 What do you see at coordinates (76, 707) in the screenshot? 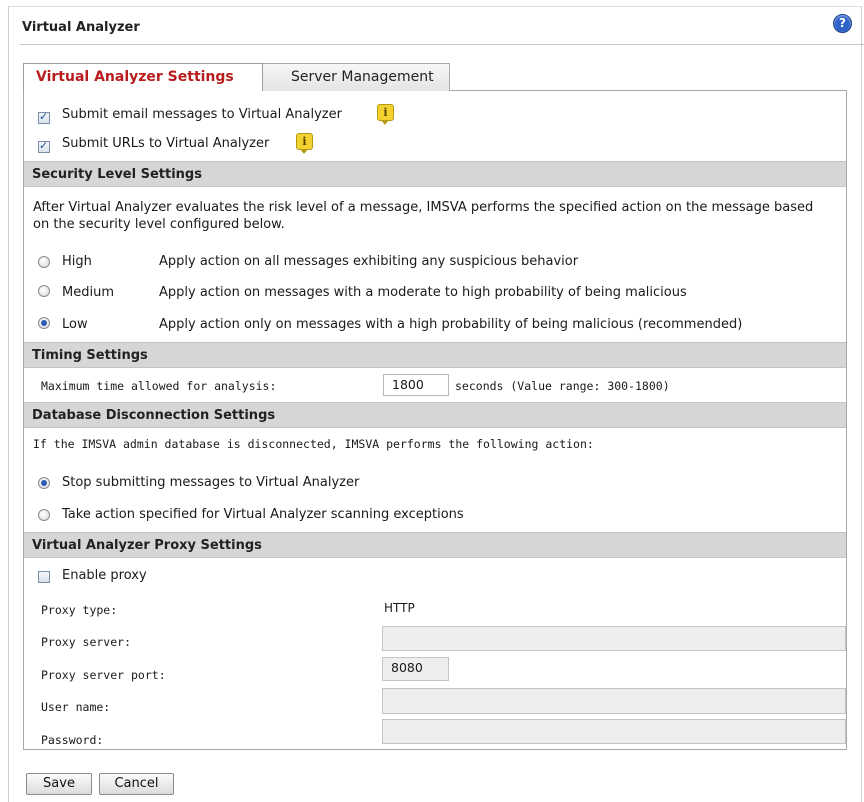
I see `user-name-label: User name:` at bounding box center [76, 707].